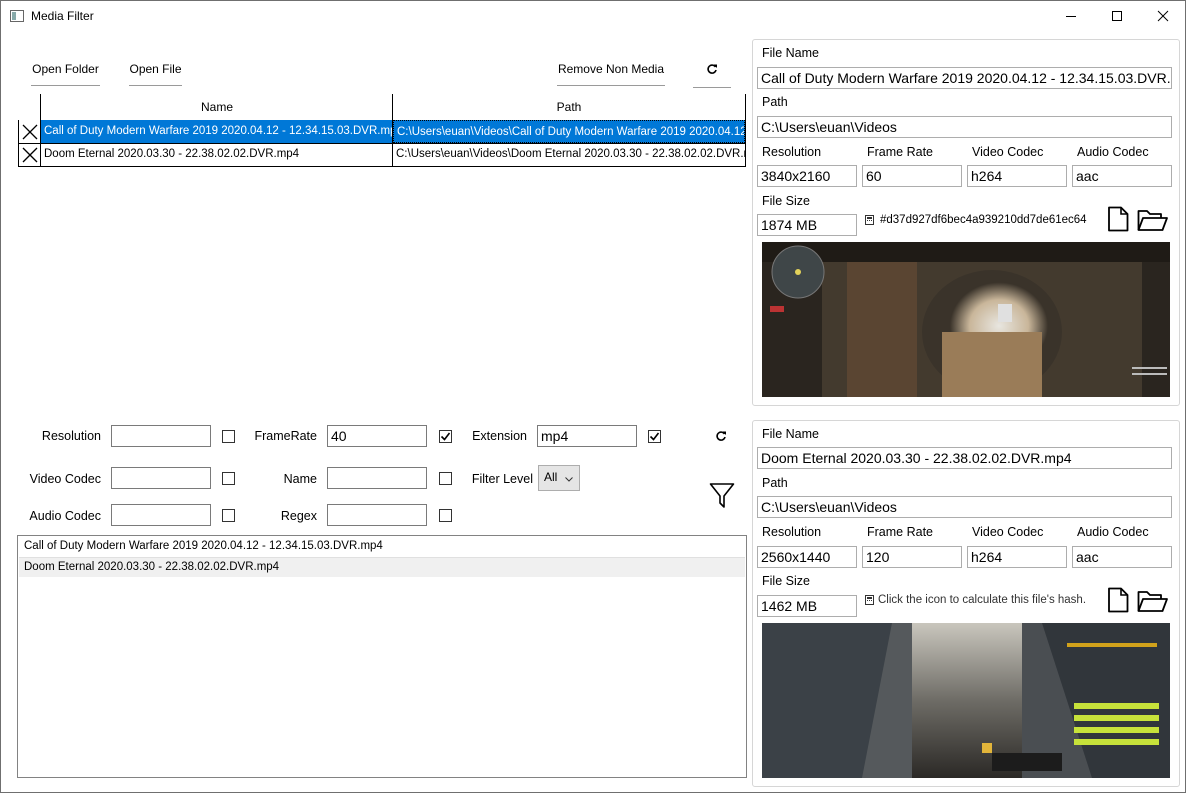 The image size is (1186, 793). What do you see at coordinates (551, 477) in the screenshot?
I see `filter-level-value: All` at bounding box center [551, 477].